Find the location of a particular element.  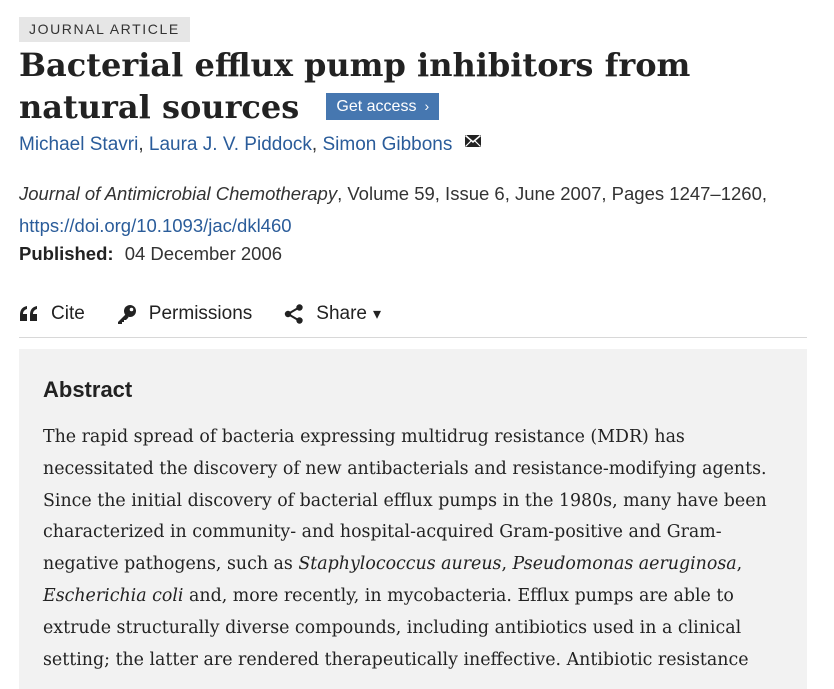

share-icon is located at coordinates (294, 314).